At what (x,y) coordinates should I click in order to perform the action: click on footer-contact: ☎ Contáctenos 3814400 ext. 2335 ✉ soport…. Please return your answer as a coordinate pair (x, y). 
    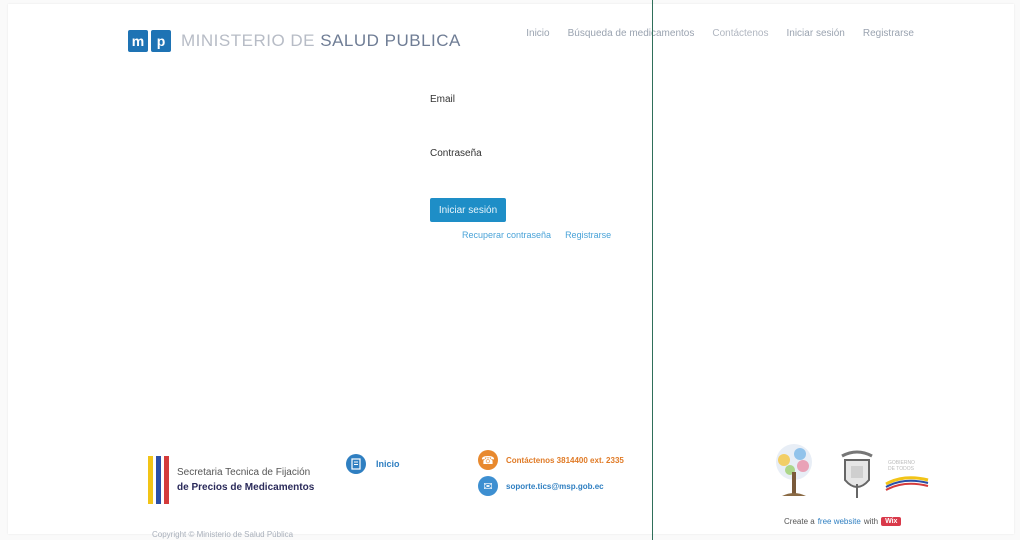
    Looking at the image, I should click on (551, 476).